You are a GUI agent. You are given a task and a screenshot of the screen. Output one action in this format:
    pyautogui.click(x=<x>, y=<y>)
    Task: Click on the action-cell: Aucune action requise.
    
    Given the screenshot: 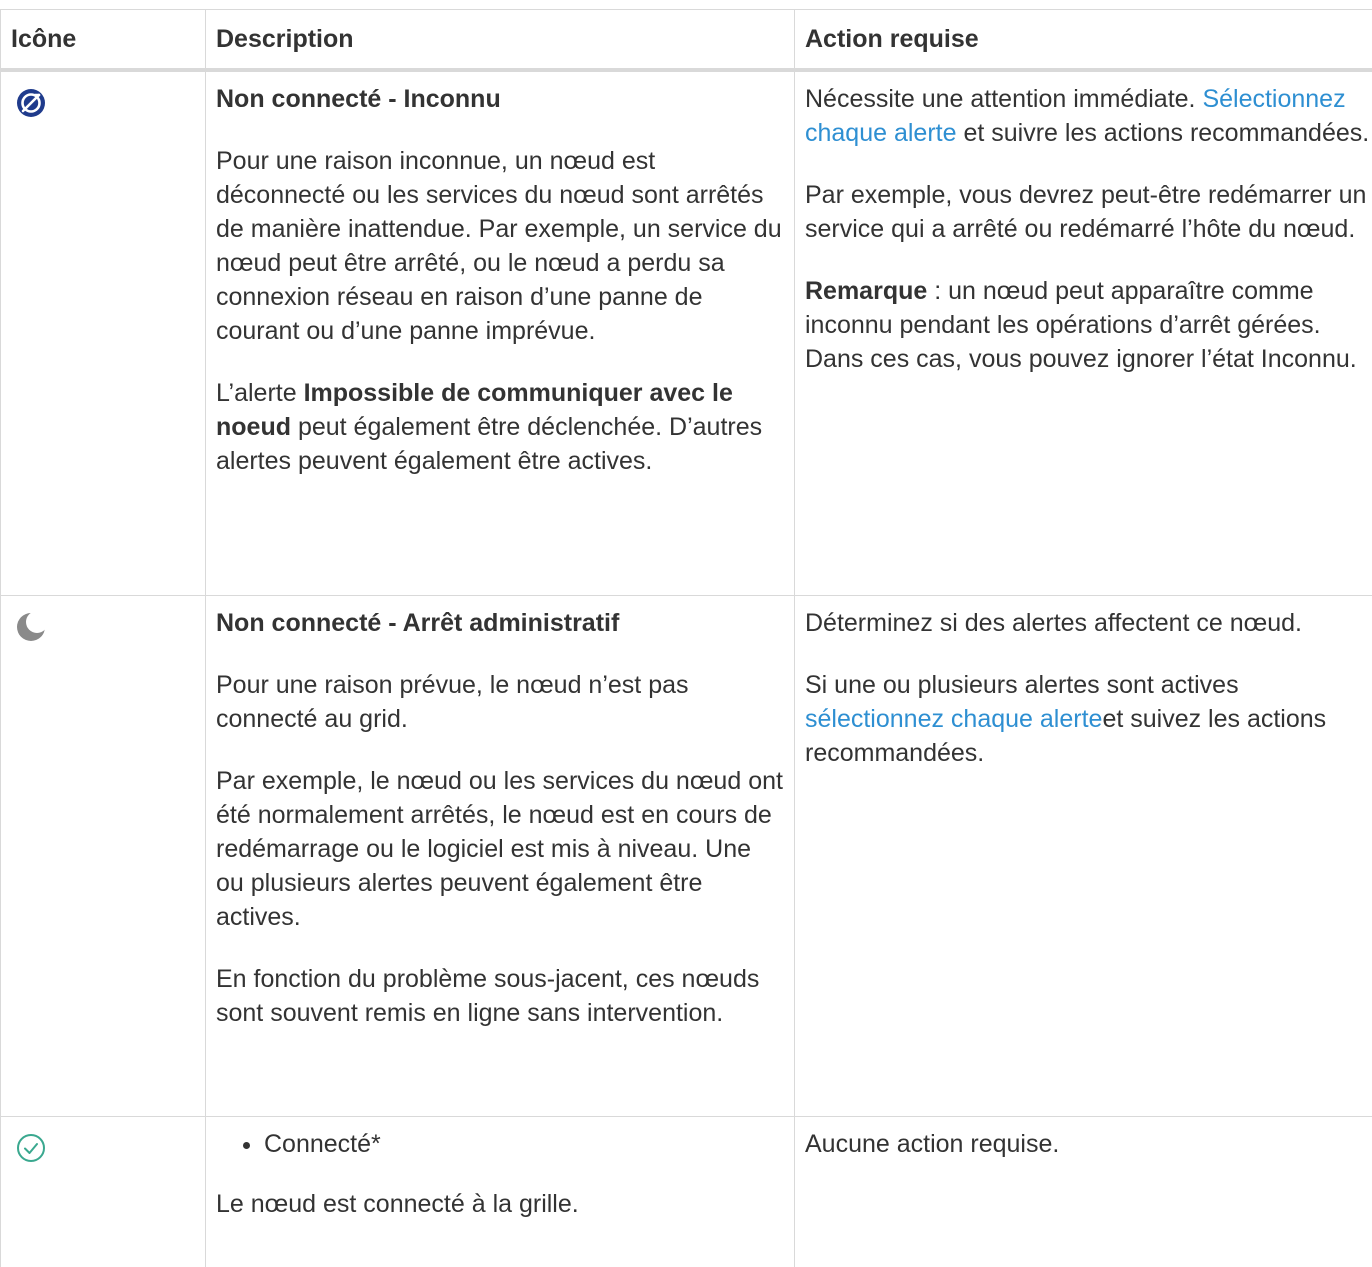 What is the action you would take?
    pyautogui.click(x=1083, y=1192)
    